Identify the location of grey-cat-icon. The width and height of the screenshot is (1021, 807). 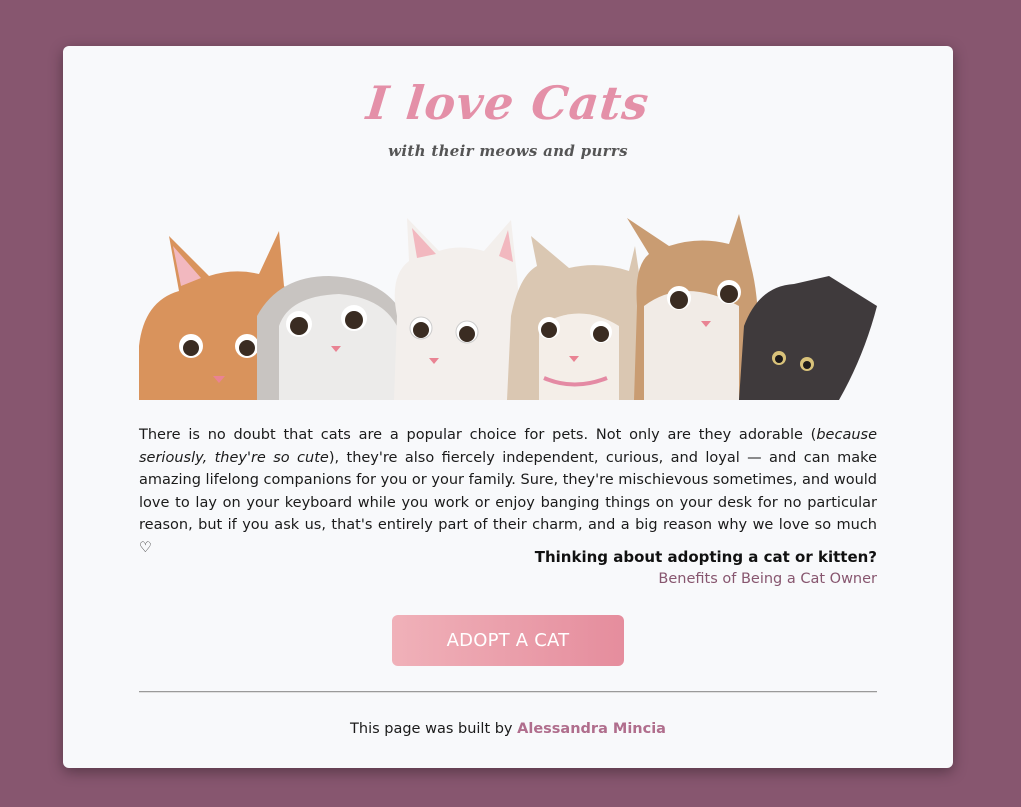
(335, 338).